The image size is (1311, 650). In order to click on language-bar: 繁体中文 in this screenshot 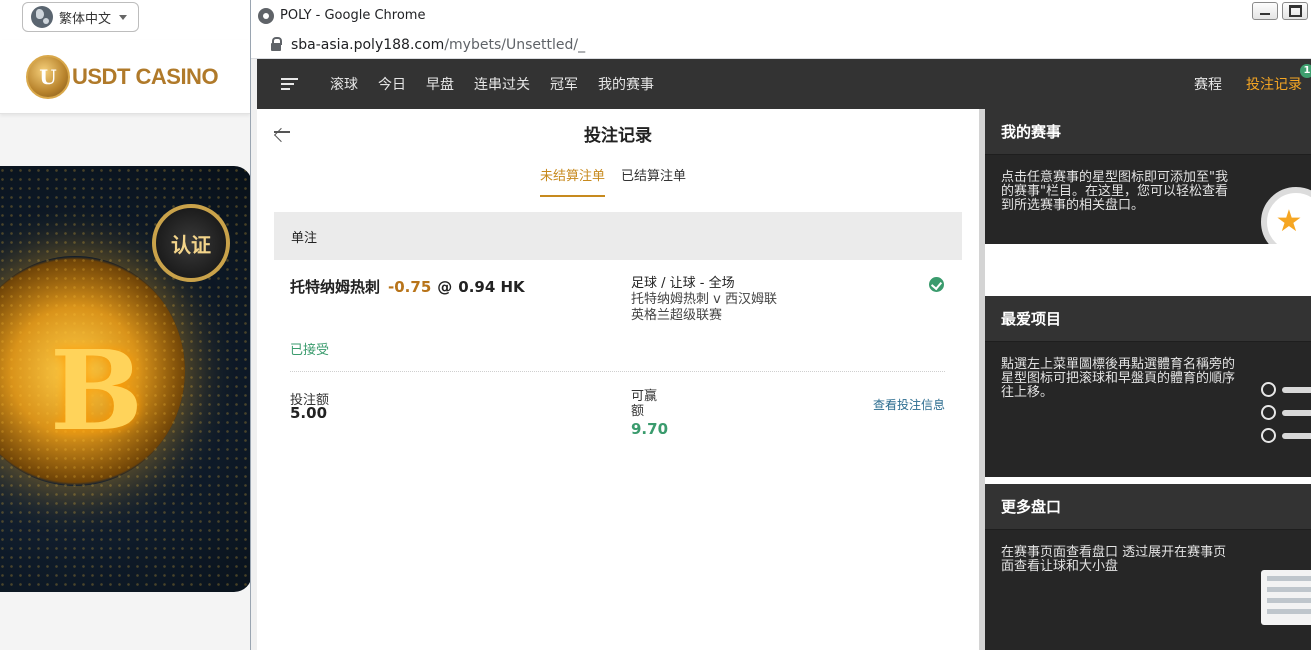, I will do `click(125, 20)`.